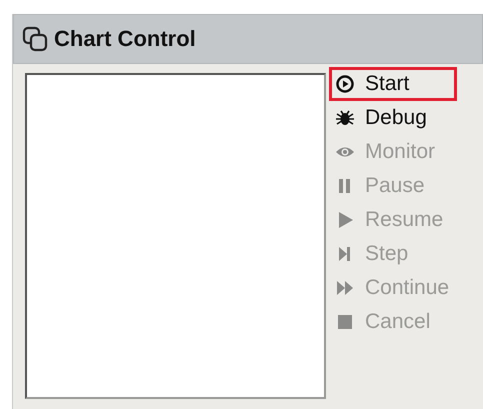  I want to click on stop-icon, so click(345, 322).